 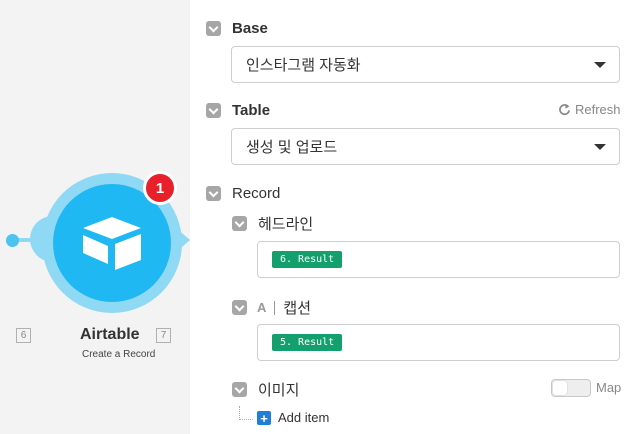 I want to click on map-toggle, so click(x=571, y=388).